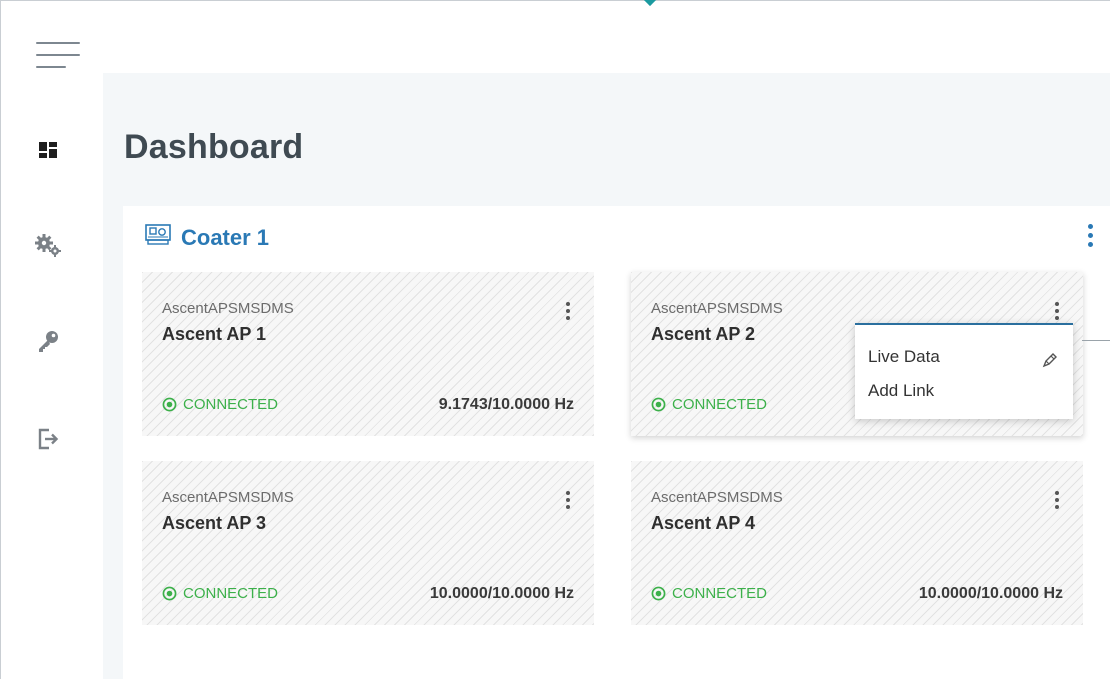  I want to click on card-title: Ascent AP 4, so click(703, 523).